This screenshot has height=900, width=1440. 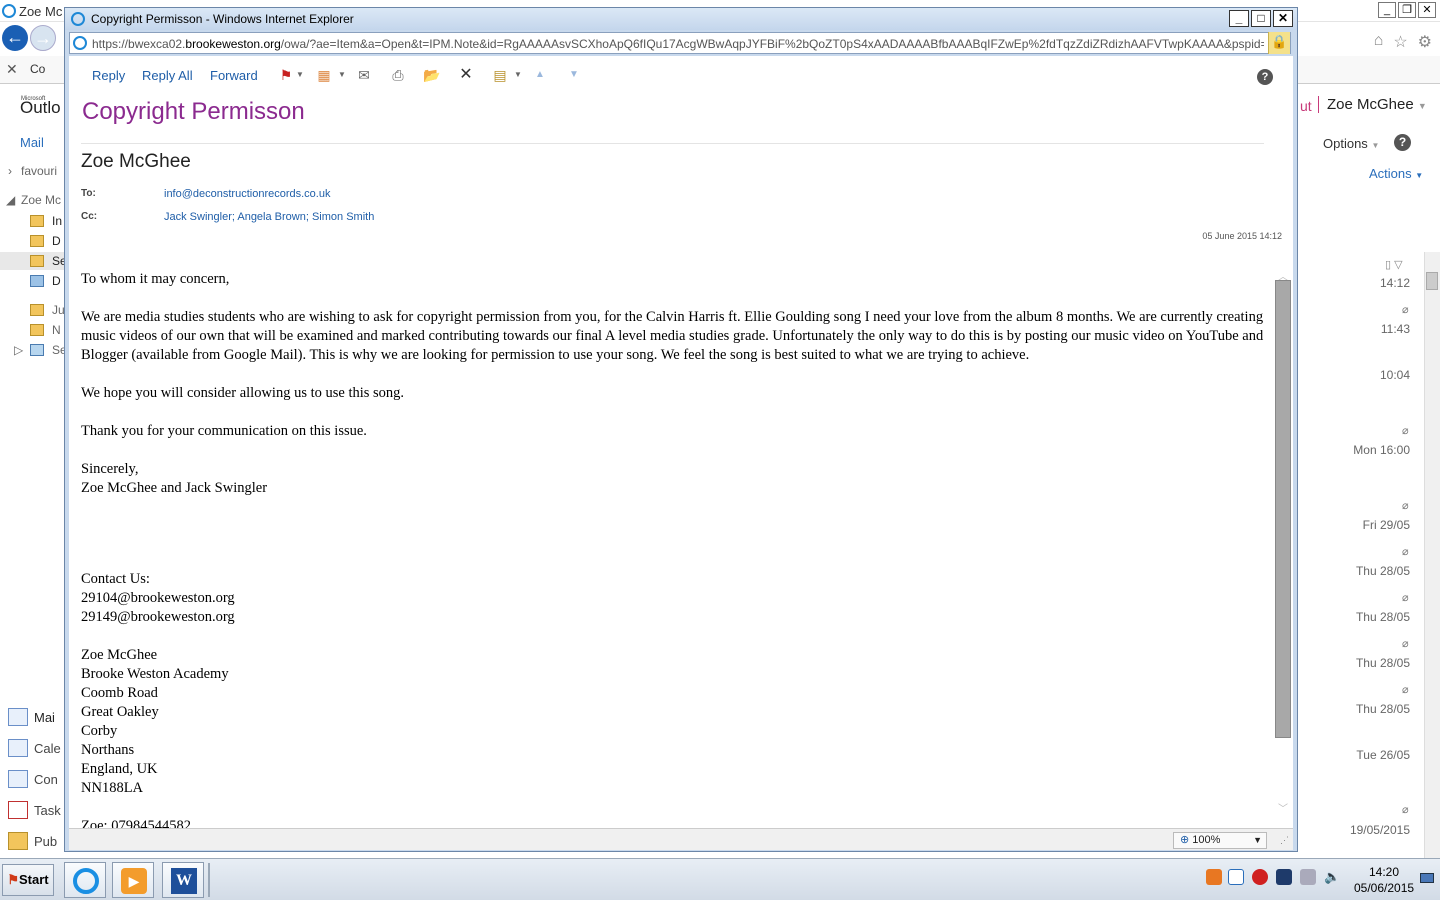 I want to click on folder-deleted: D, so click(x=56, y=281).